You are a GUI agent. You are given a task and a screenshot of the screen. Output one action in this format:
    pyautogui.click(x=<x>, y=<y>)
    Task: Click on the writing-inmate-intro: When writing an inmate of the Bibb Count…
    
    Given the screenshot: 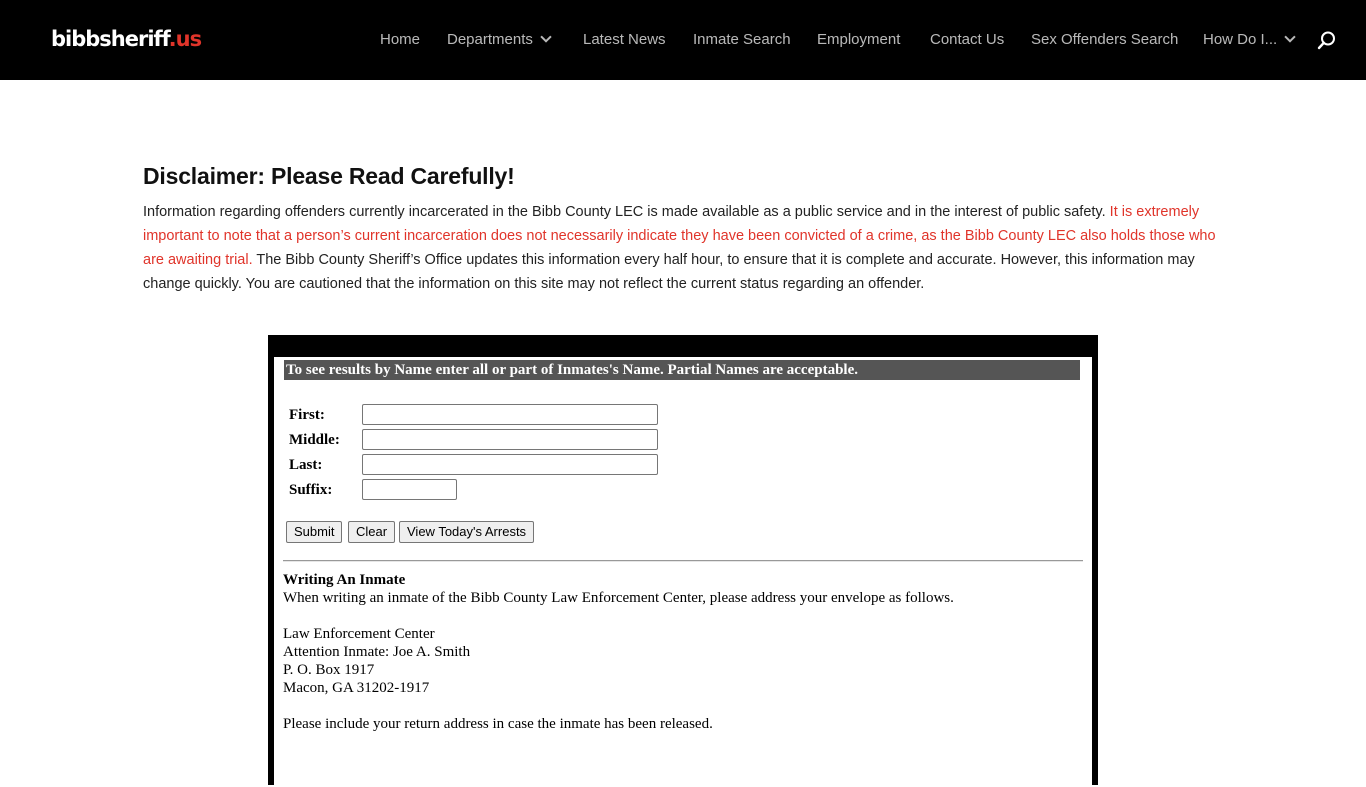 What is the action you would take?
    pyautogui.click(x=618, y=598)
    